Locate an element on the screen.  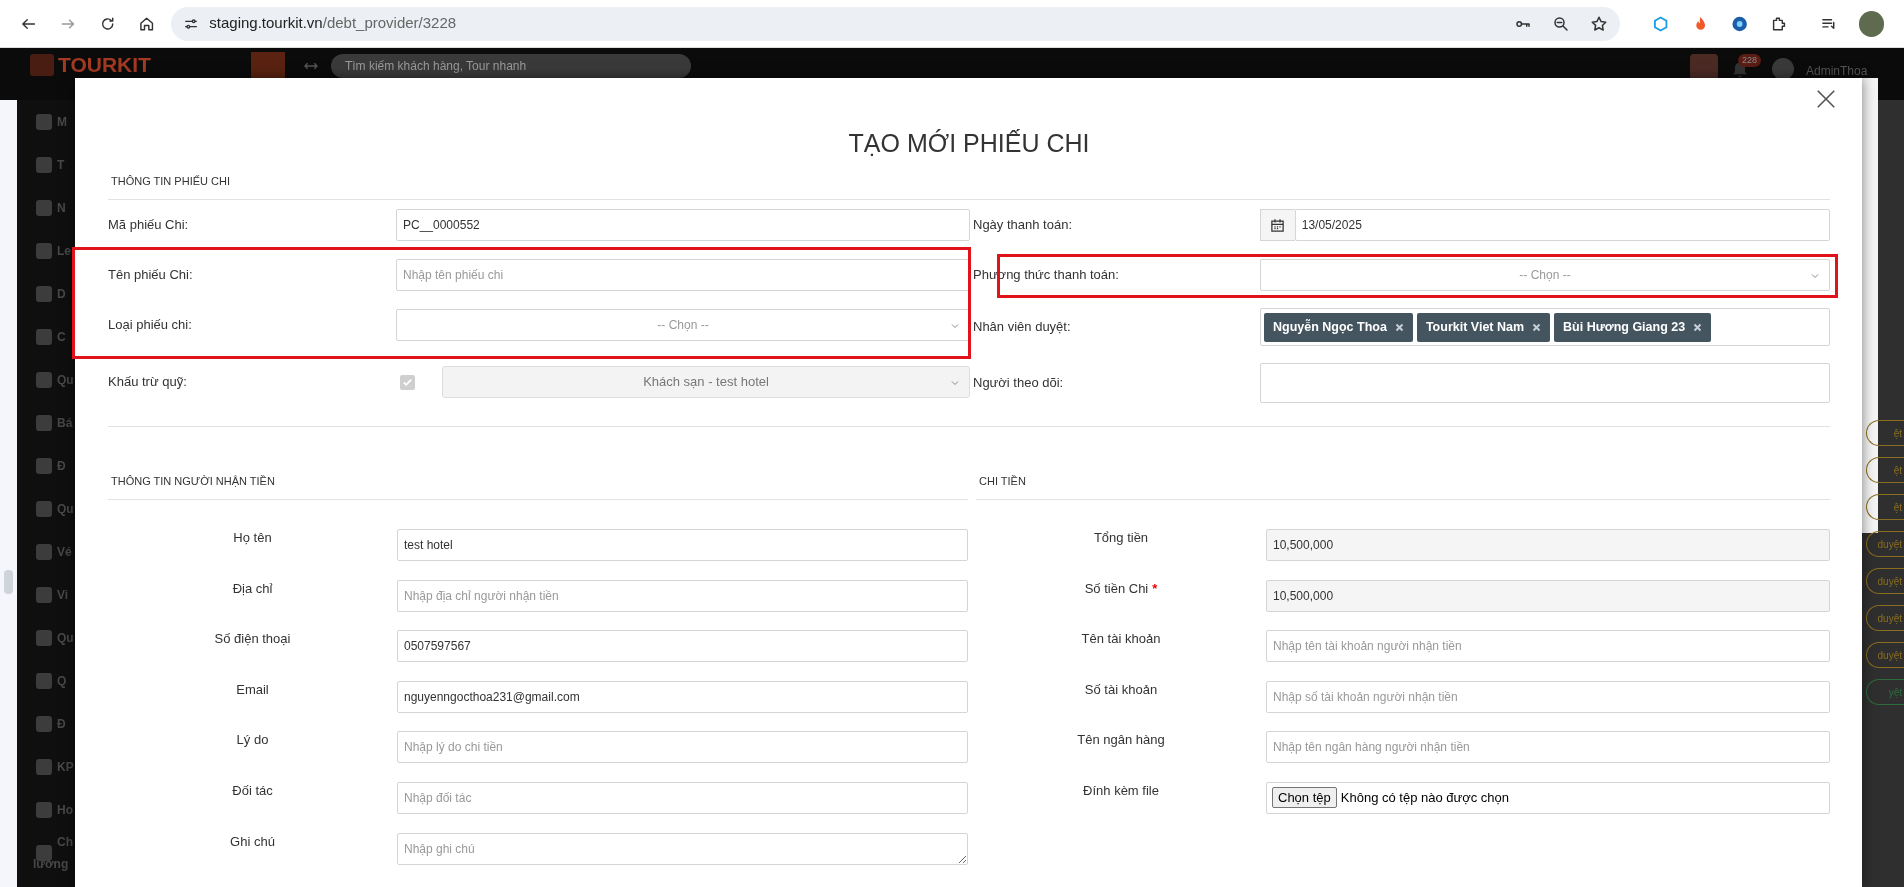
menu-item-label: Vi is located at coordinates (63, 594).